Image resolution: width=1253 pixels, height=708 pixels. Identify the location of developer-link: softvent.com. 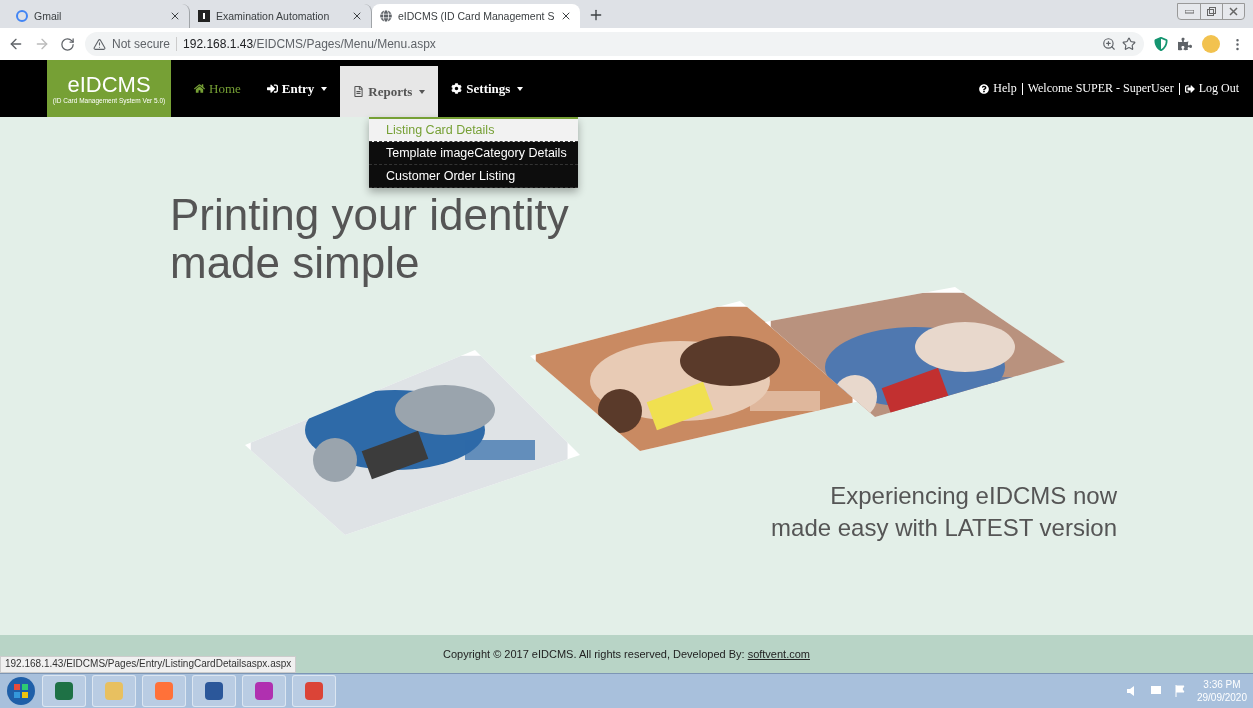
(778, 654).